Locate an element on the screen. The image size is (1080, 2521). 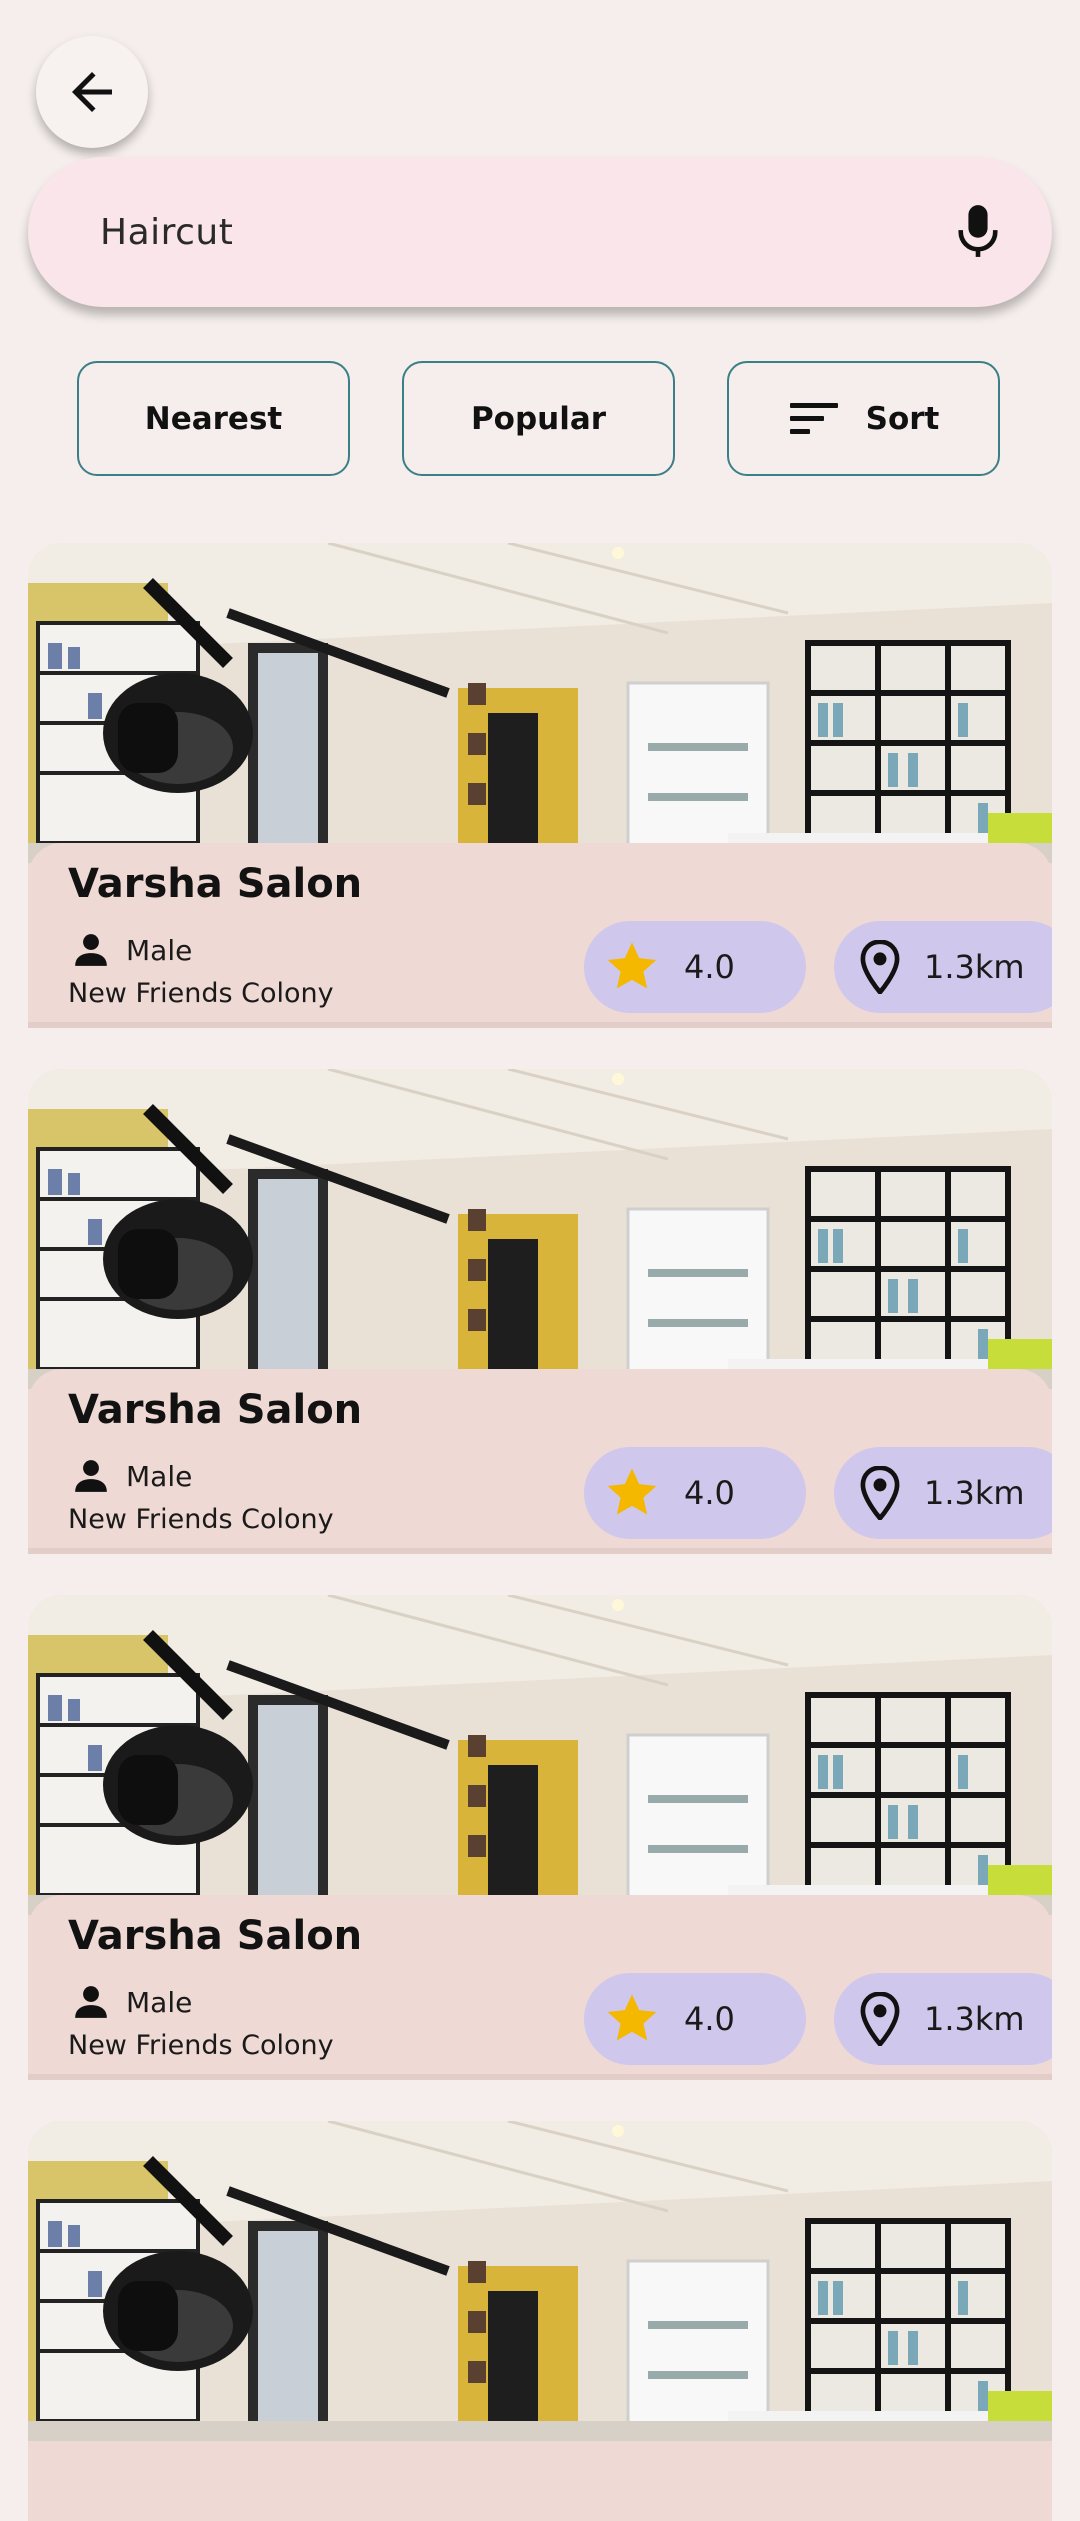
popular-filter-label: Popular is located at coordinates (538, 418).